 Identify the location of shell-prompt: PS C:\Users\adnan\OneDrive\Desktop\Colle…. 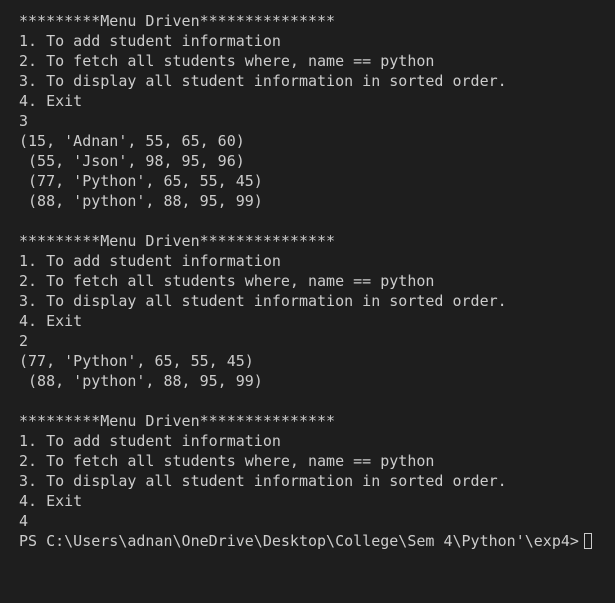
(299, 541).